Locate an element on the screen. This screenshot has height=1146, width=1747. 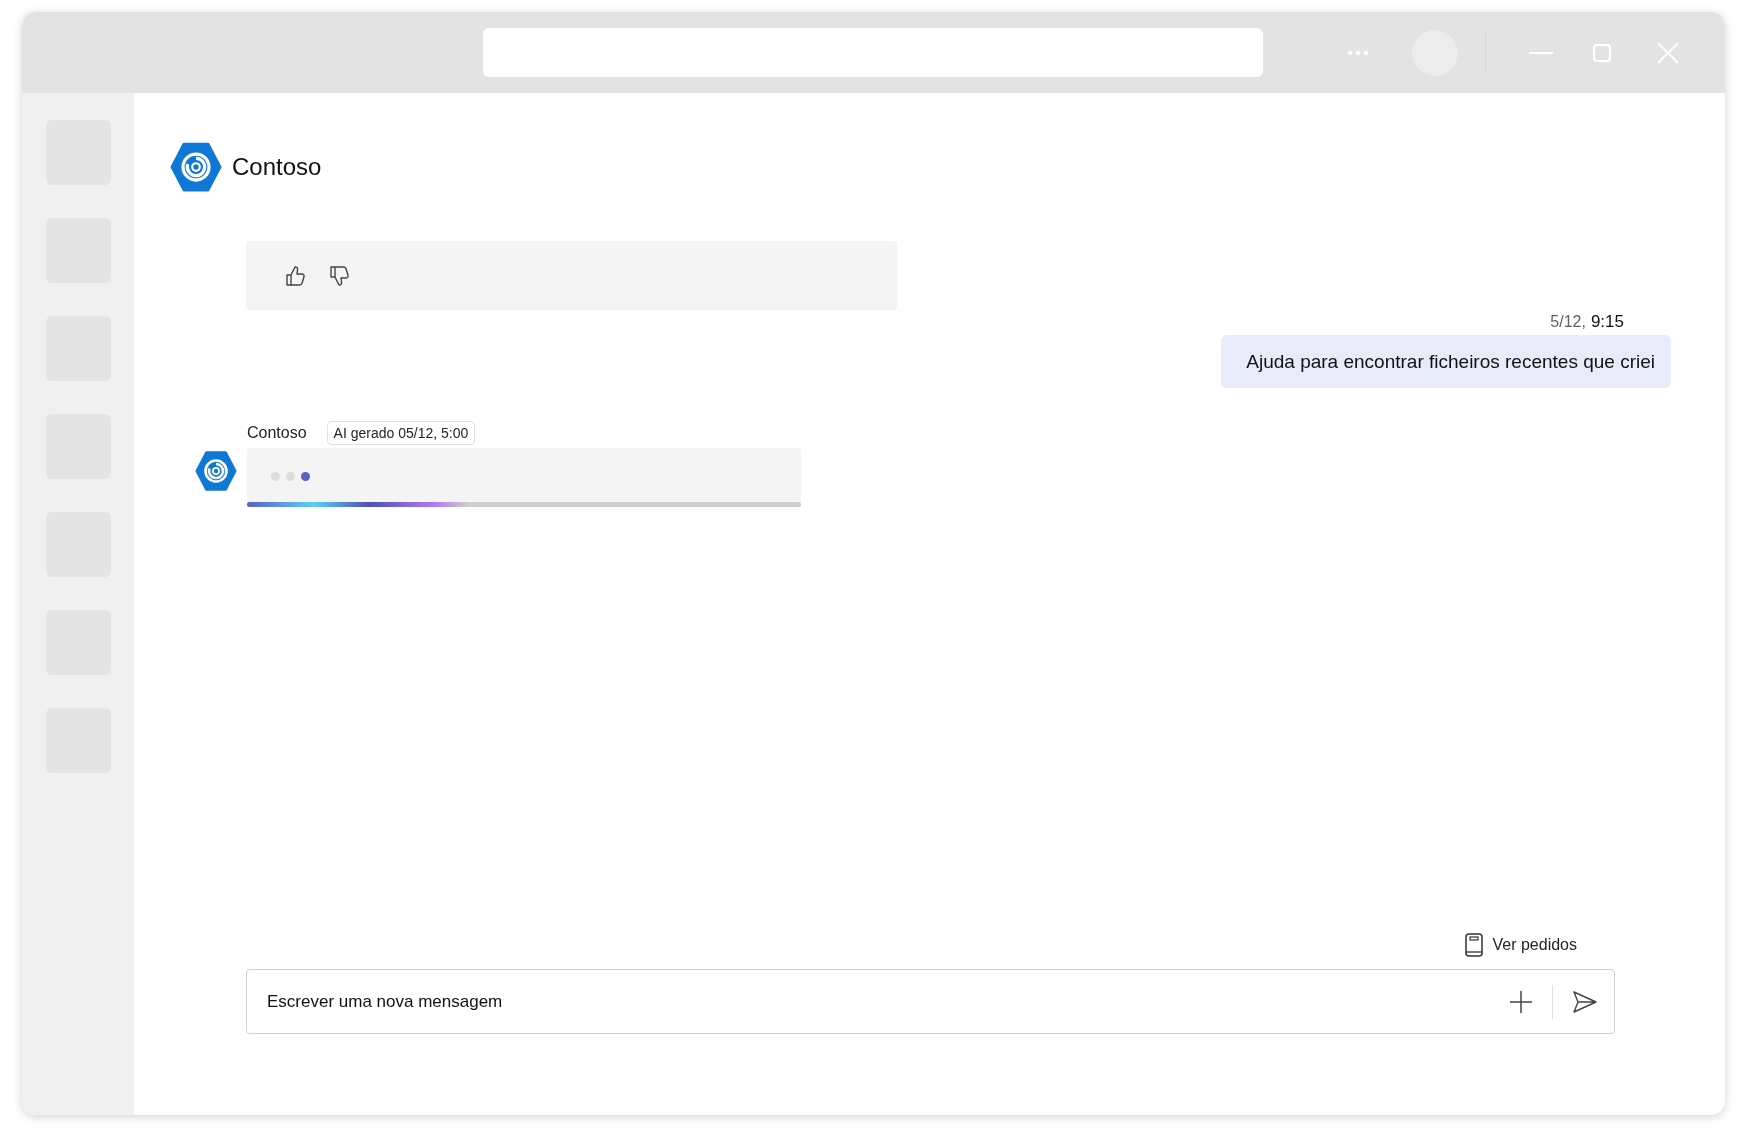
send-icon is located at coordinates (1585, 1001).